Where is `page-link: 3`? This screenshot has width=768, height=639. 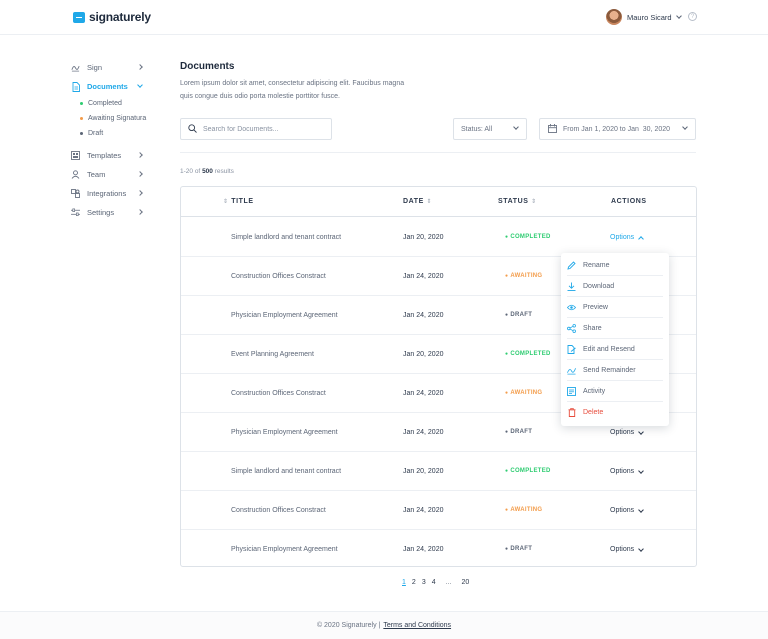
page-link: 3 is located at coordinates (424, 582).